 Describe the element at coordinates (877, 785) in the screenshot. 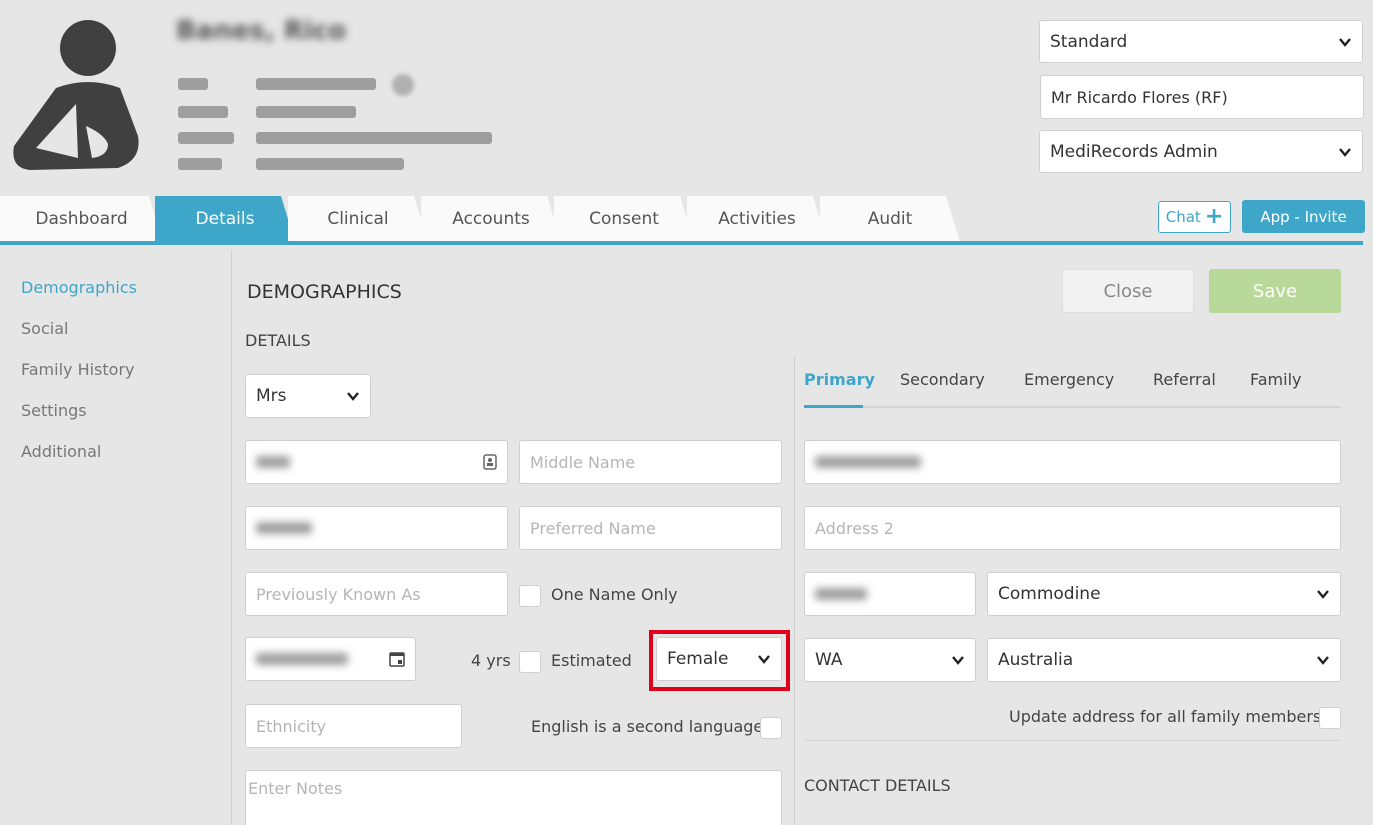

I see `contact-details-heading: CONTACT DETAILS` at that location.